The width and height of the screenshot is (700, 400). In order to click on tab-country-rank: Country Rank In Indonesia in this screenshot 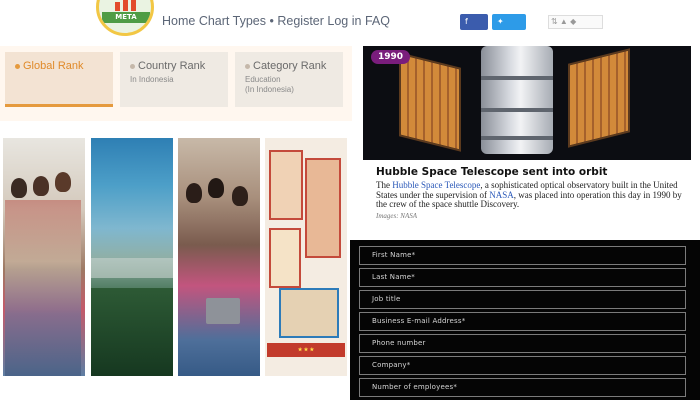, I will do `click(174, 79)`.